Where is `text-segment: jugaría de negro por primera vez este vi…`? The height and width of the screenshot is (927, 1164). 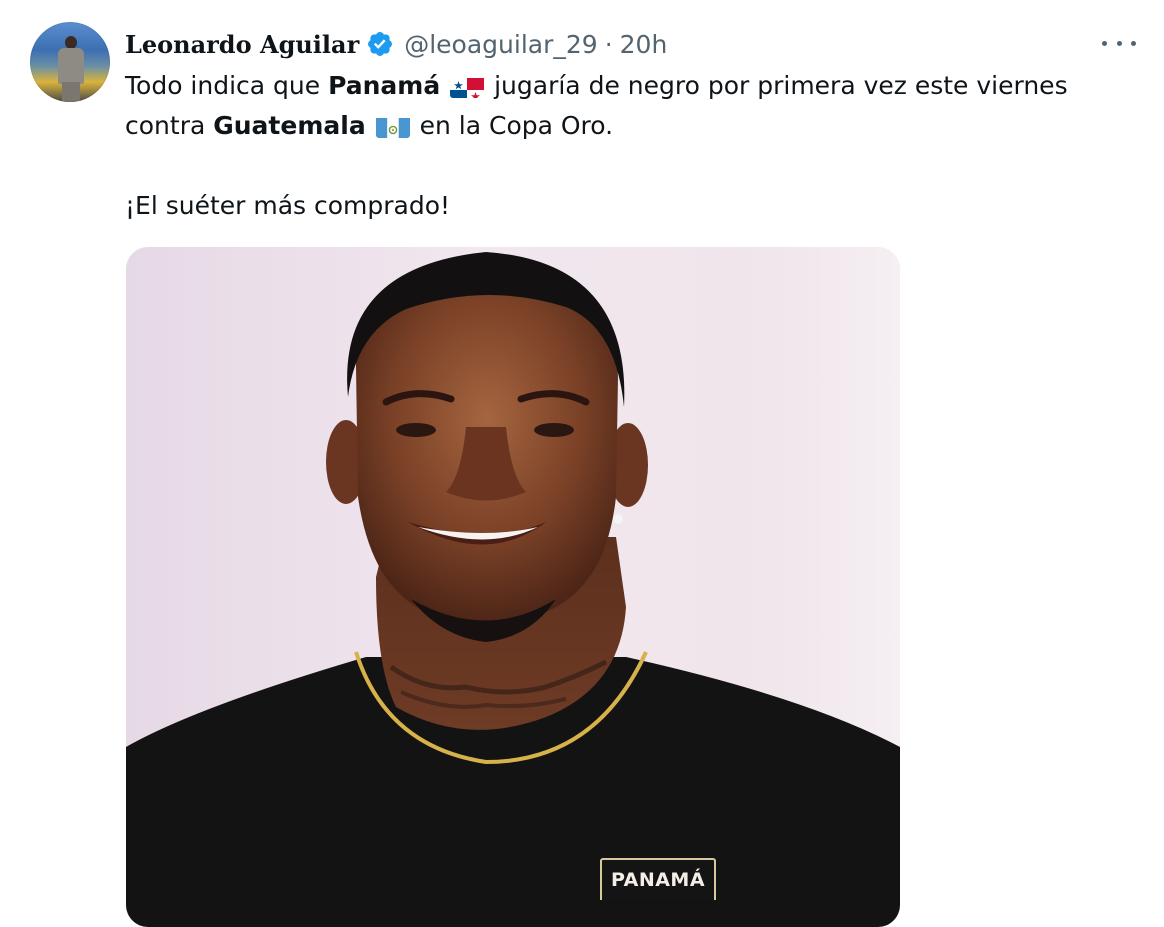 text-segment: jugaría de negro por primera vez este vi… is located at coordinates (777, 85).